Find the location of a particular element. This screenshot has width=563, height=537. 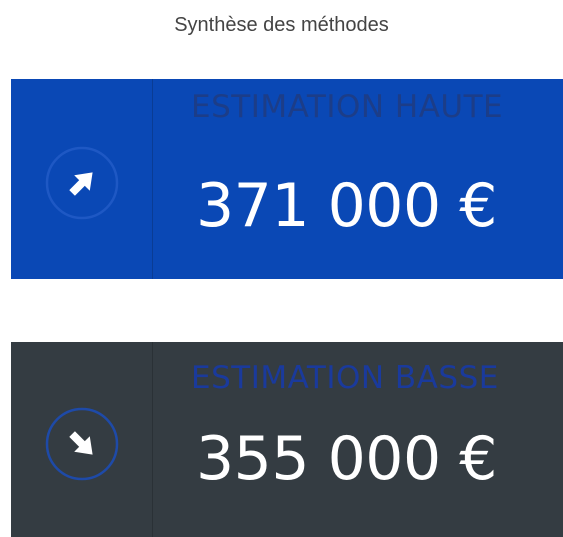

high-estimate-value: 371 000 € is located at coordinates (346, 206).